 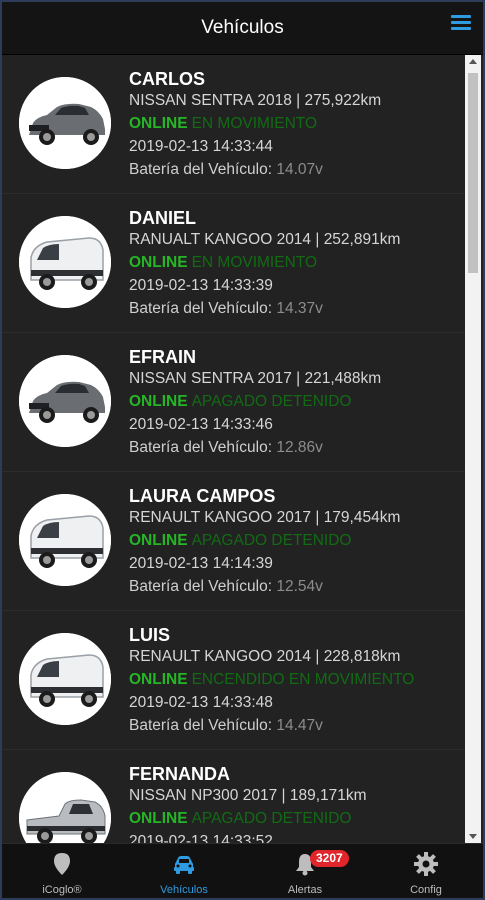 I want to click on vehicle-model: NISSAN SENTRA 2018 | 275,922km, so click(x=255, y=100).